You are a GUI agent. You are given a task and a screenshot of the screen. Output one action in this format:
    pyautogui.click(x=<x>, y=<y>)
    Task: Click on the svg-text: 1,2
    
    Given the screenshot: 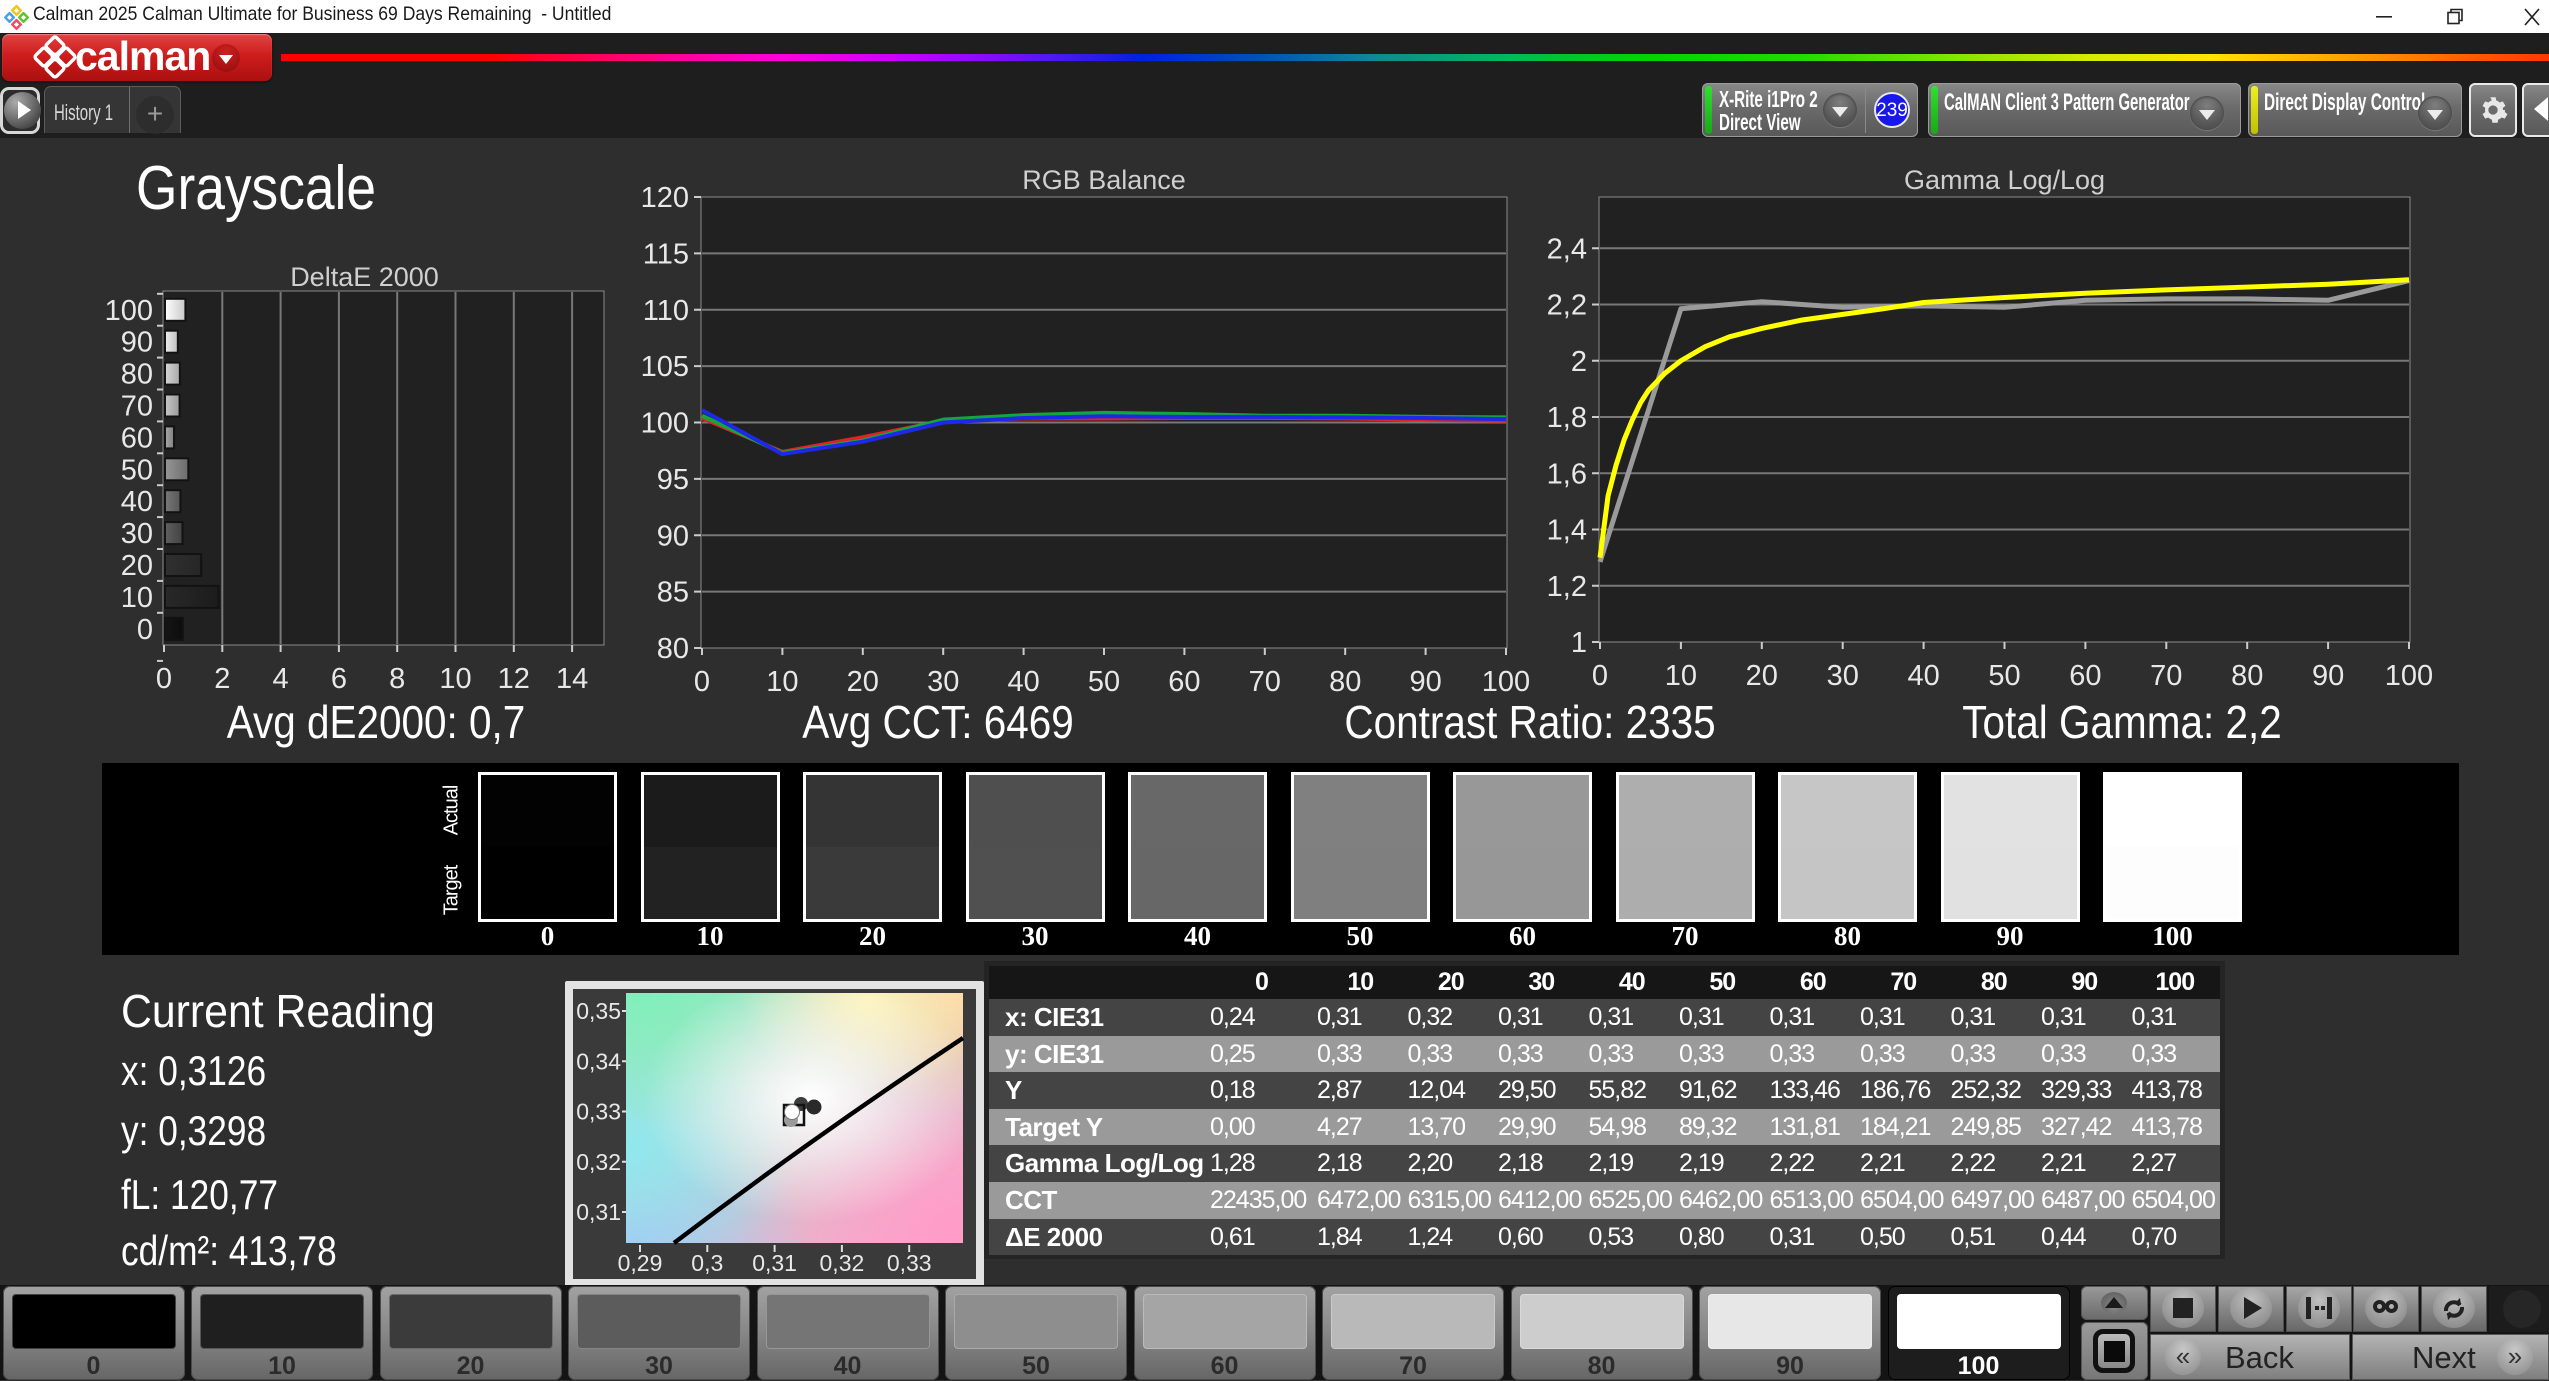 What is the action you would take?
    pyautogui.click(x=1567, y=587)
    